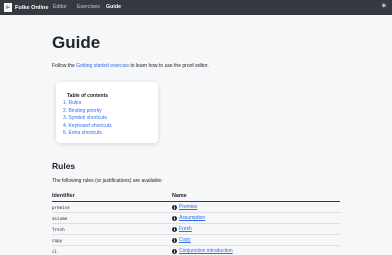 Image resolution: width=392 pixels, height=255 pixels. I want to click on page-title: Guide, so click(76, 42).